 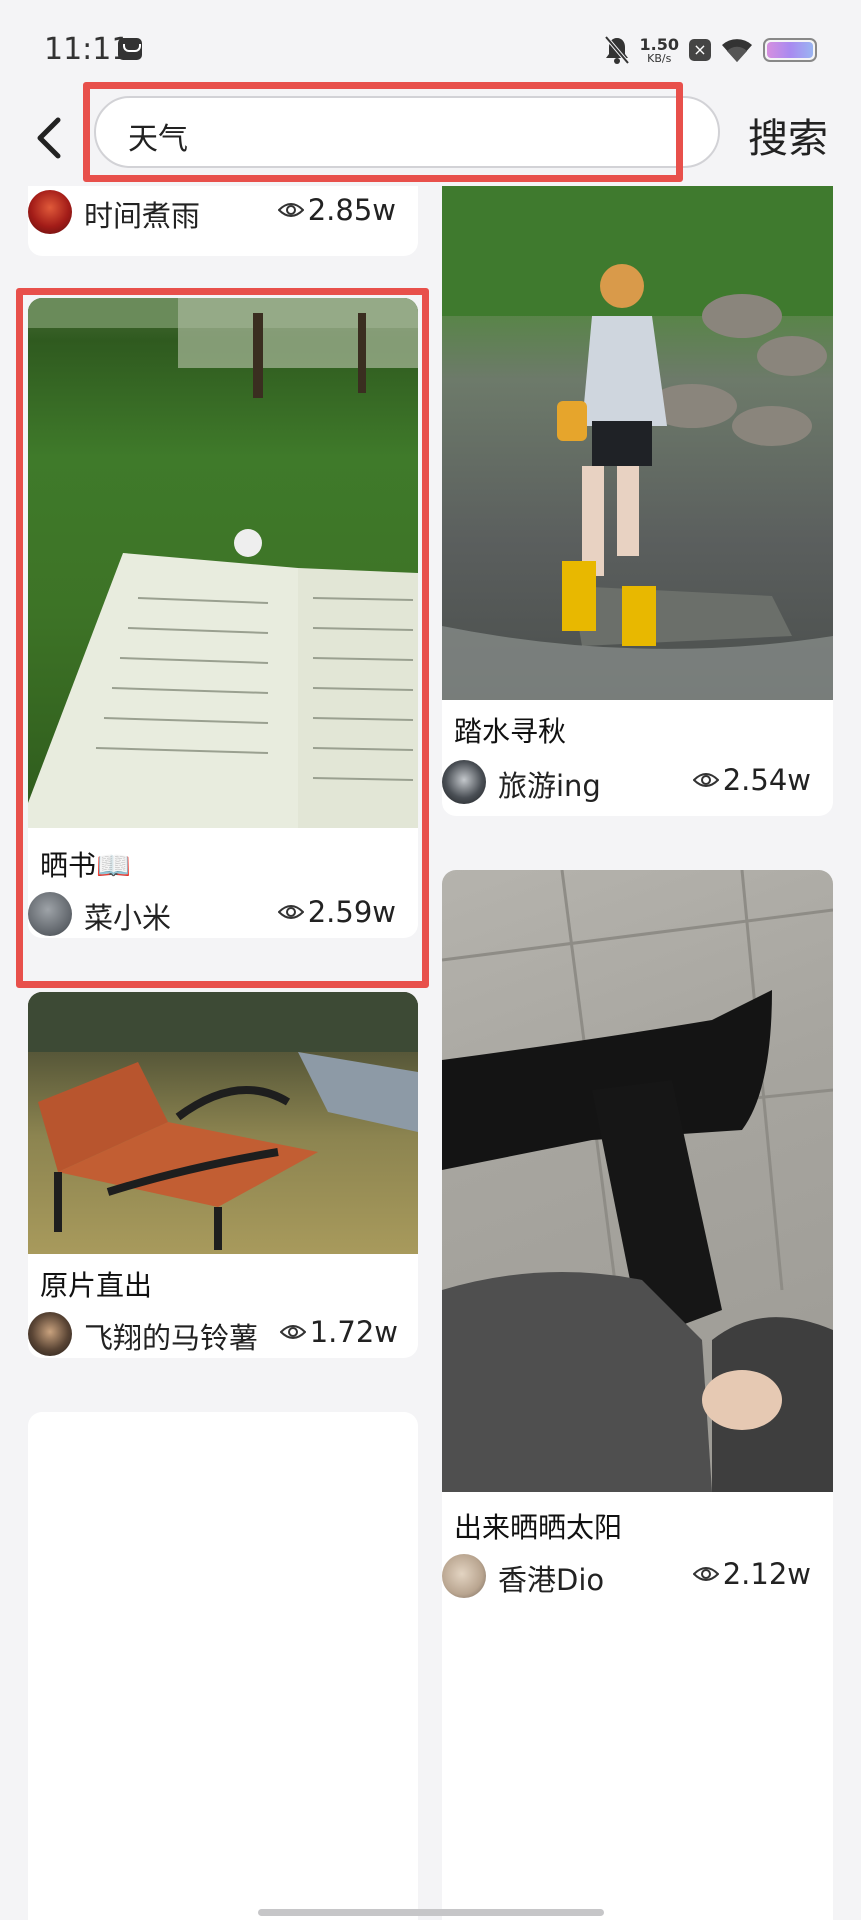 I want to click on stream-illustration, so click(x=637, y=443).